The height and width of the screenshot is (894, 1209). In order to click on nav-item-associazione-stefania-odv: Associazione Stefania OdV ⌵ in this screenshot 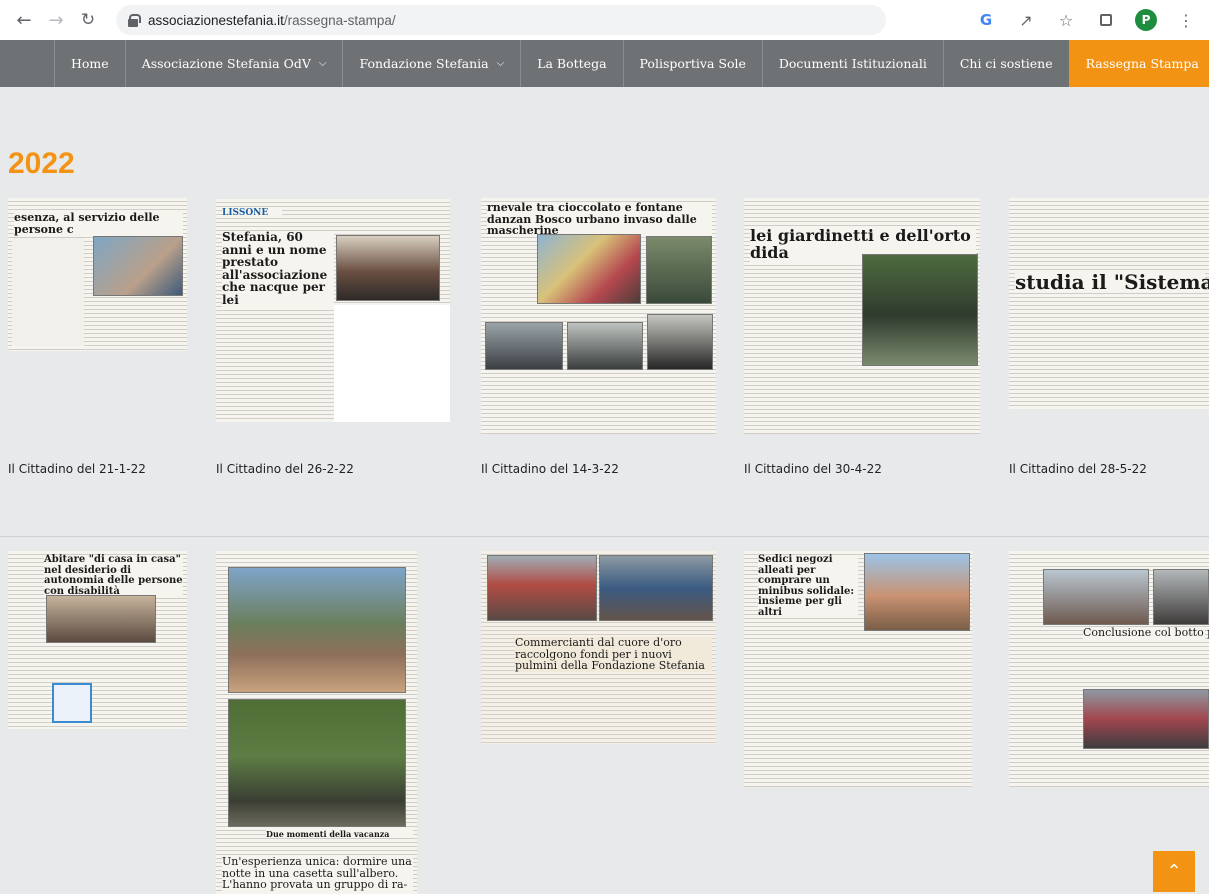, I will do `click(233, 63)`.